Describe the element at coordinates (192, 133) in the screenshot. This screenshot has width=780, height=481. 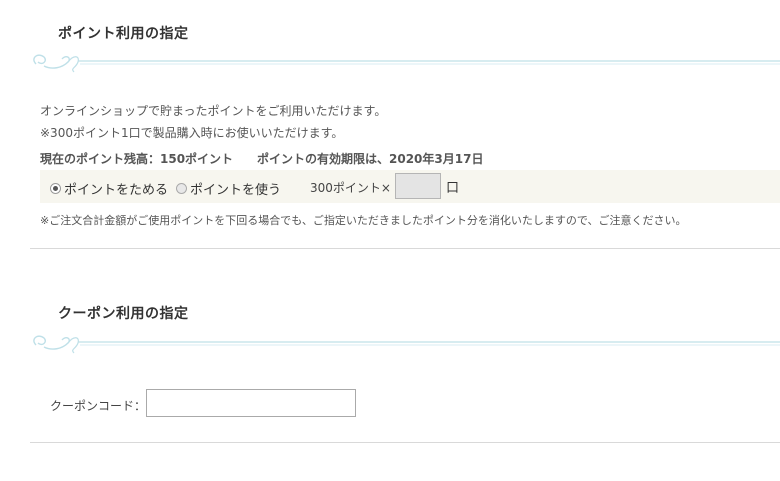
I see `points-description-2: ※300ポイント1口で製品購入時にお使いいただけます。` at that location.